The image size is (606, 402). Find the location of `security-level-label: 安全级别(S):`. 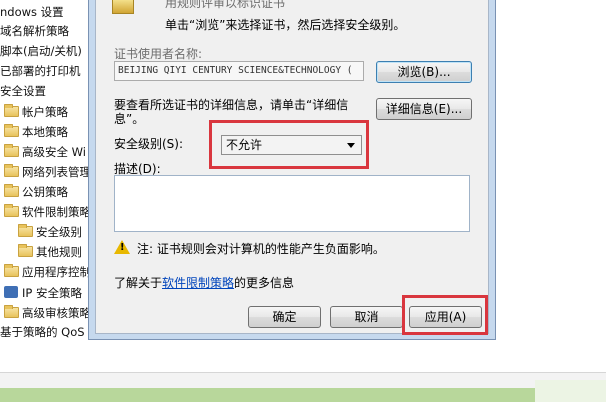

security-level-label: 安全级别(S): is located at coordinates (149, 144).